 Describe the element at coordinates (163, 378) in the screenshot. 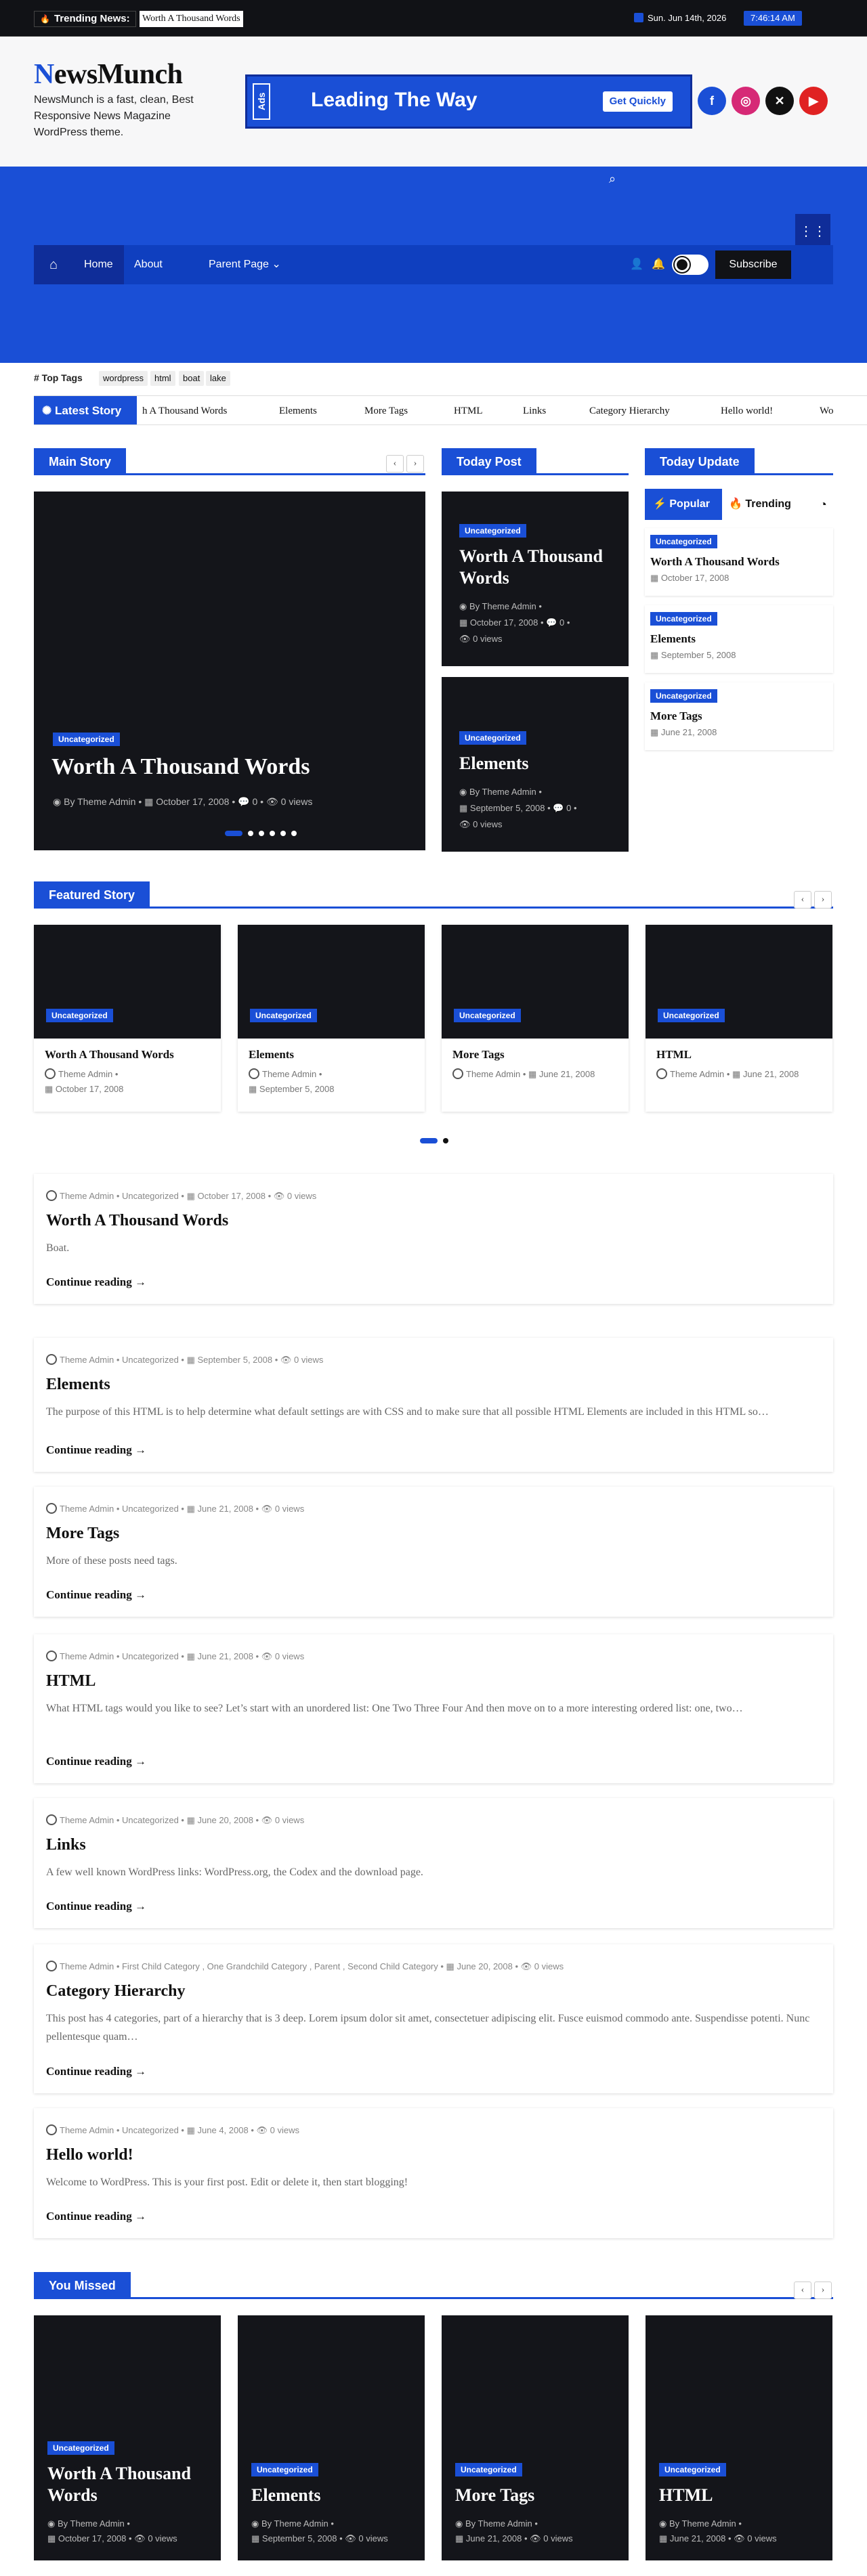

I see `tag-chip: html` at that location.